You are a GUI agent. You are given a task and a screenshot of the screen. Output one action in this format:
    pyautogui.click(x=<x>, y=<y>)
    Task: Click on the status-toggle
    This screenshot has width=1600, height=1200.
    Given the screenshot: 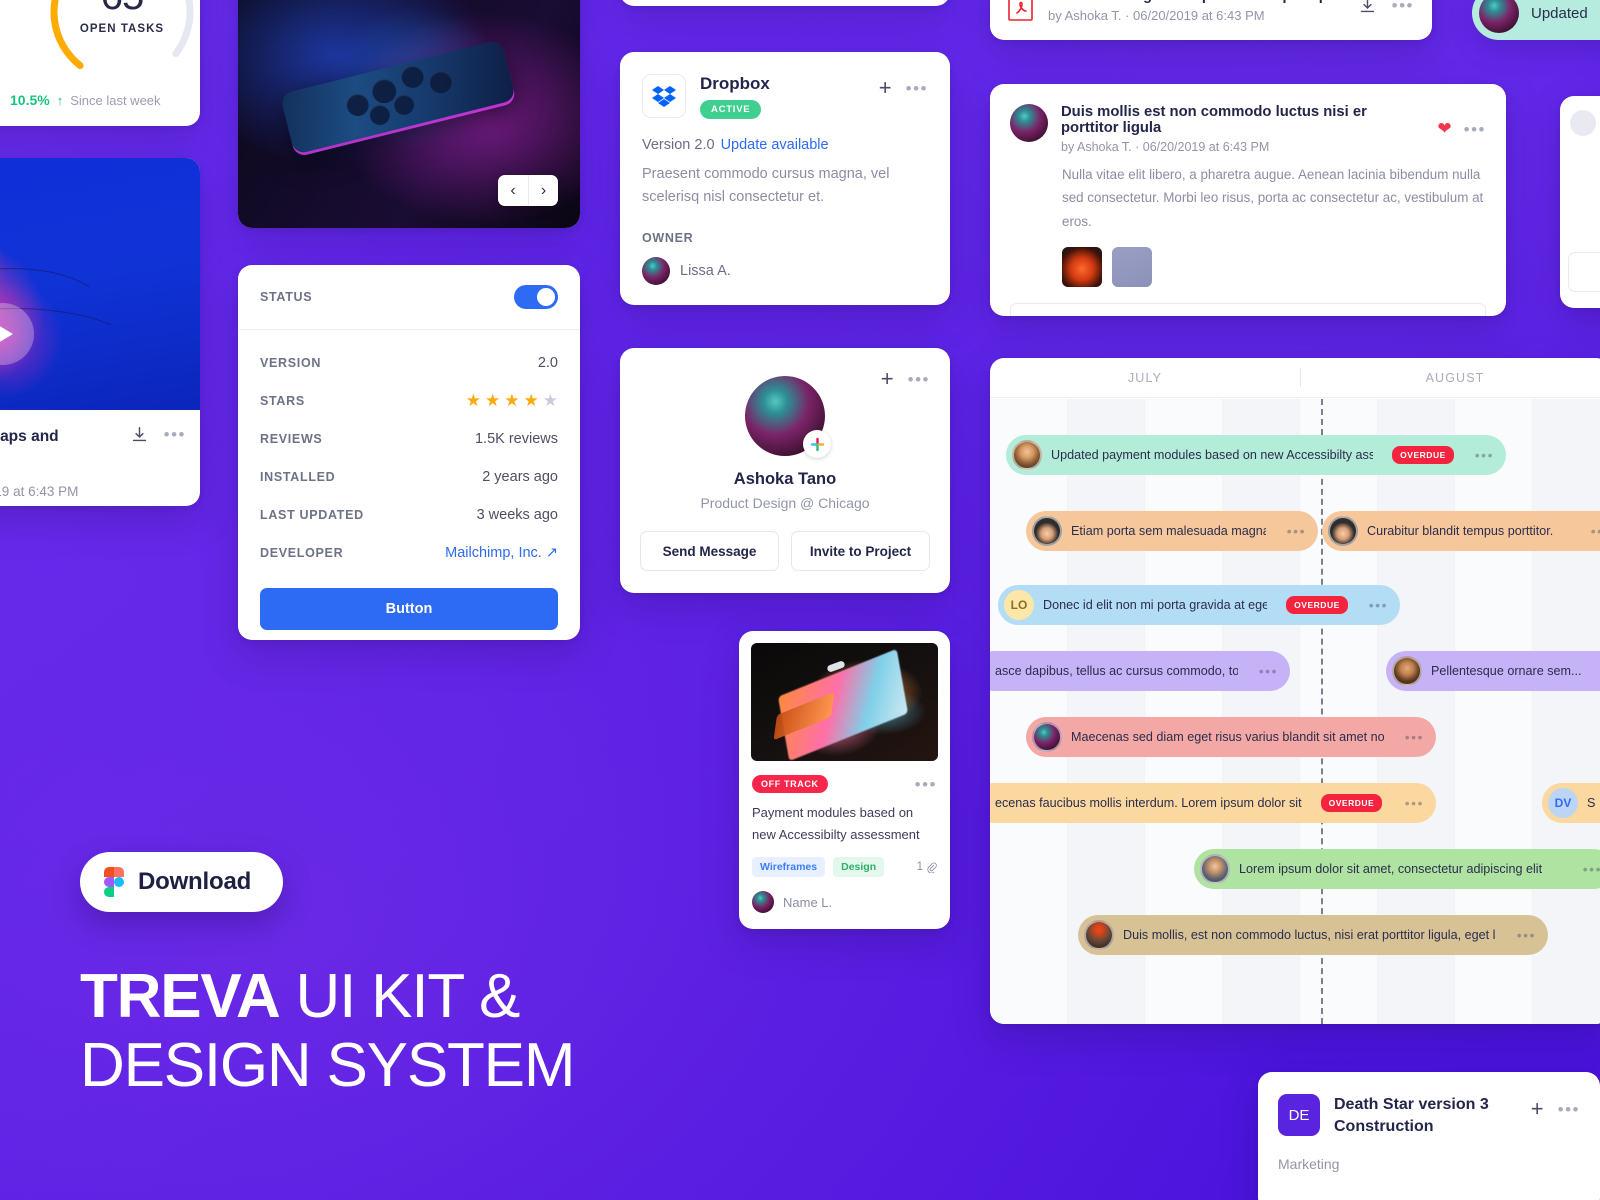 What is the action you would take?
    pyautogui.click(x=536, y=297)
    